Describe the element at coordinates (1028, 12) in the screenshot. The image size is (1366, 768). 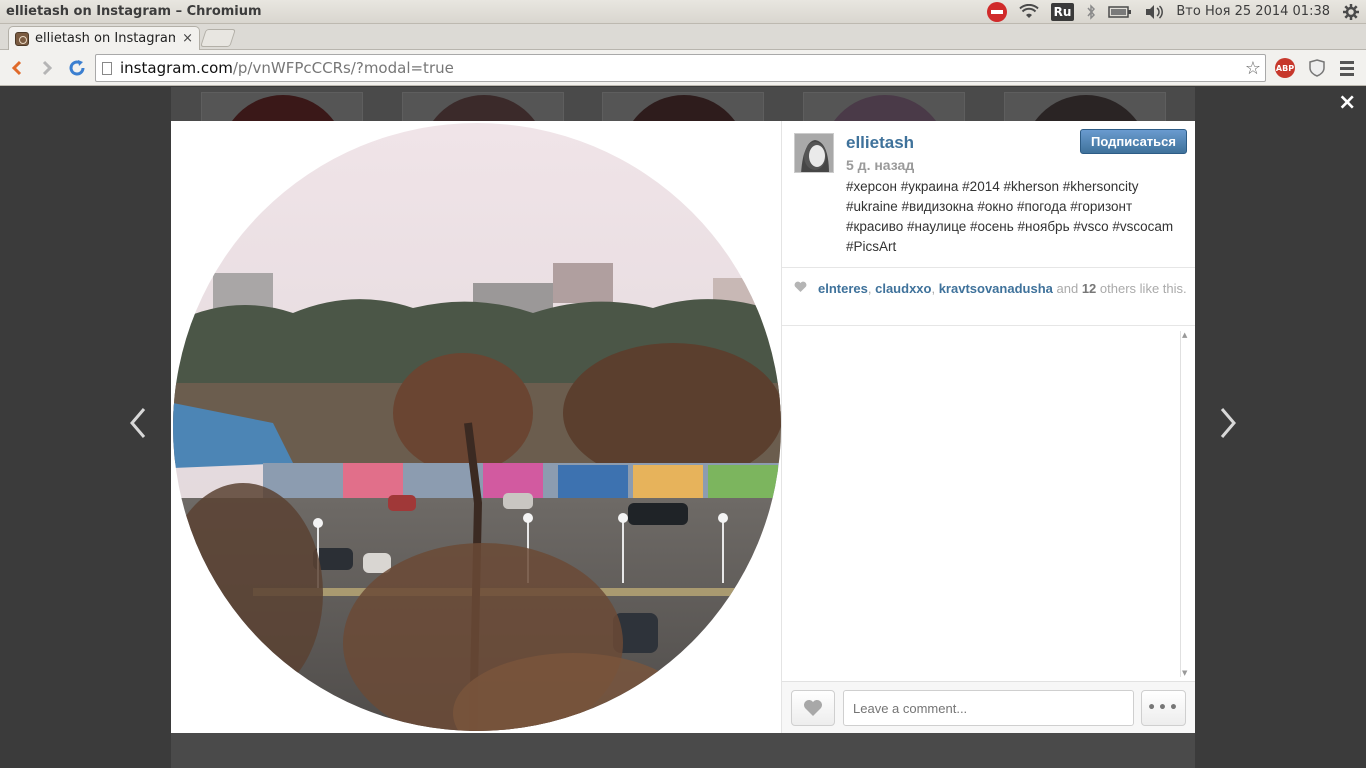
I see `wifi-icon` at that location.